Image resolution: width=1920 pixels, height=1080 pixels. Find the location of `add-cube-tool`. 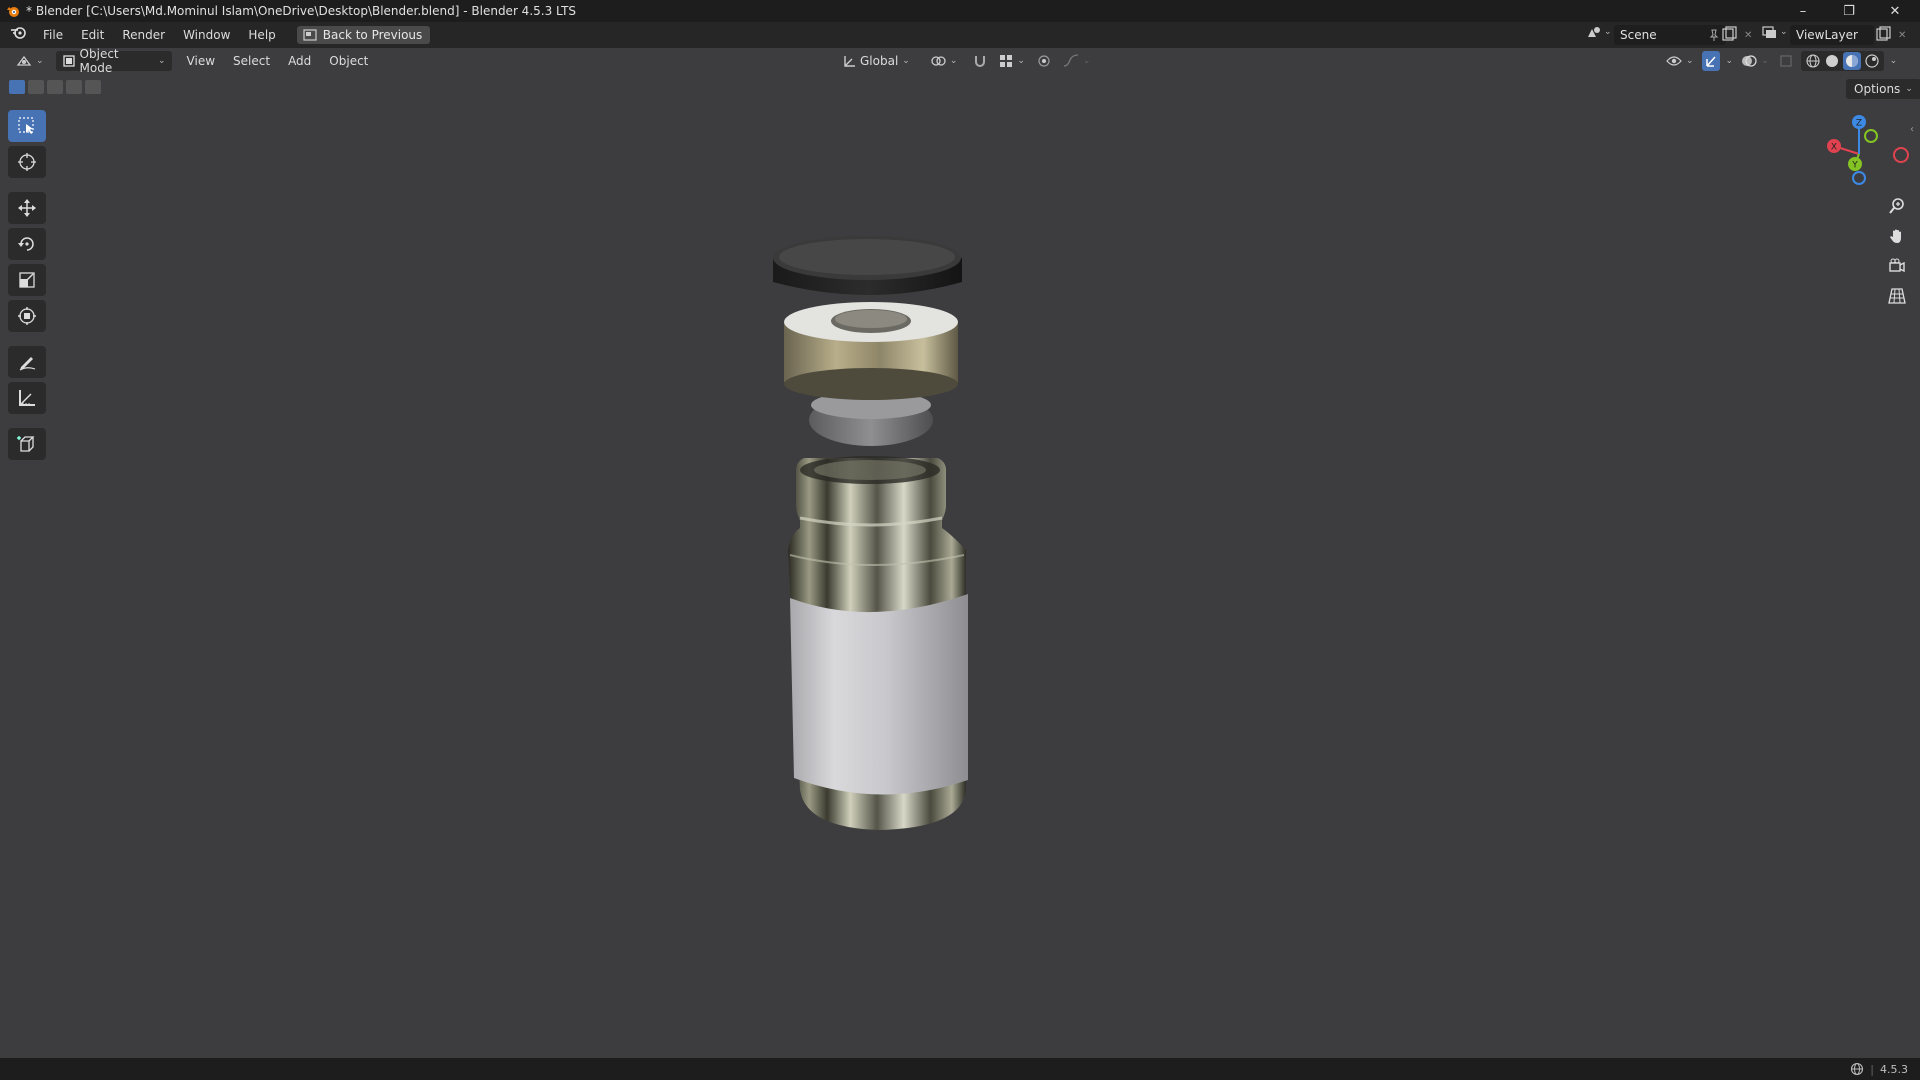

add-cube-tool is located at coordinates (27, 444).